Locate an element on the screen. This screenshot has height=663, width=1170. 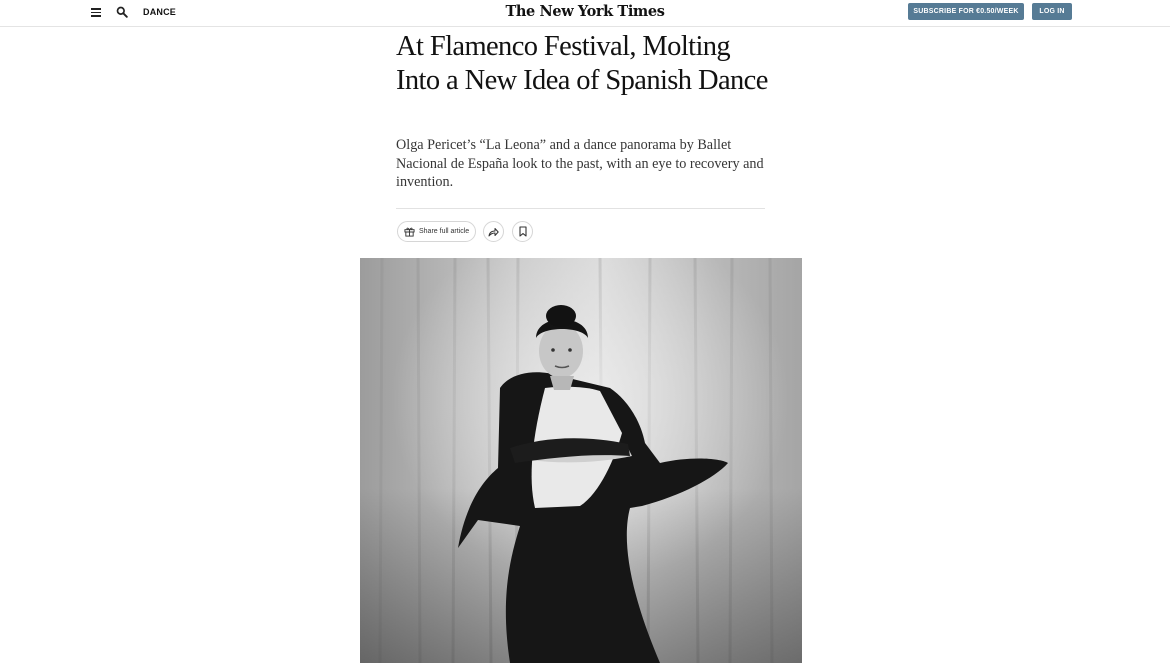
subscribe-button: SUBSCRIBE FOR €0.50/WEEK is located at coordinates (966, 11).